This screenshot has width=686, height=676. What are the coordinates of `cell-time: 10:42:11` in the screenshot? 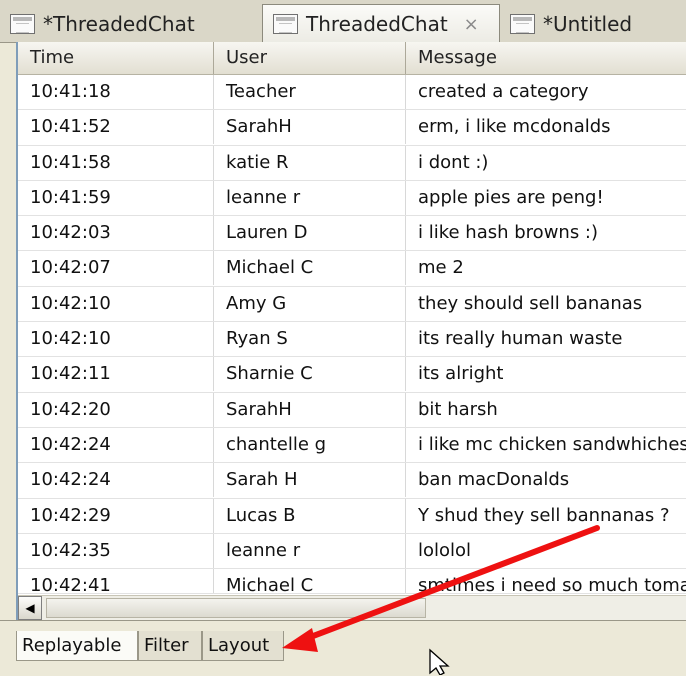 It's located at (116, 374).